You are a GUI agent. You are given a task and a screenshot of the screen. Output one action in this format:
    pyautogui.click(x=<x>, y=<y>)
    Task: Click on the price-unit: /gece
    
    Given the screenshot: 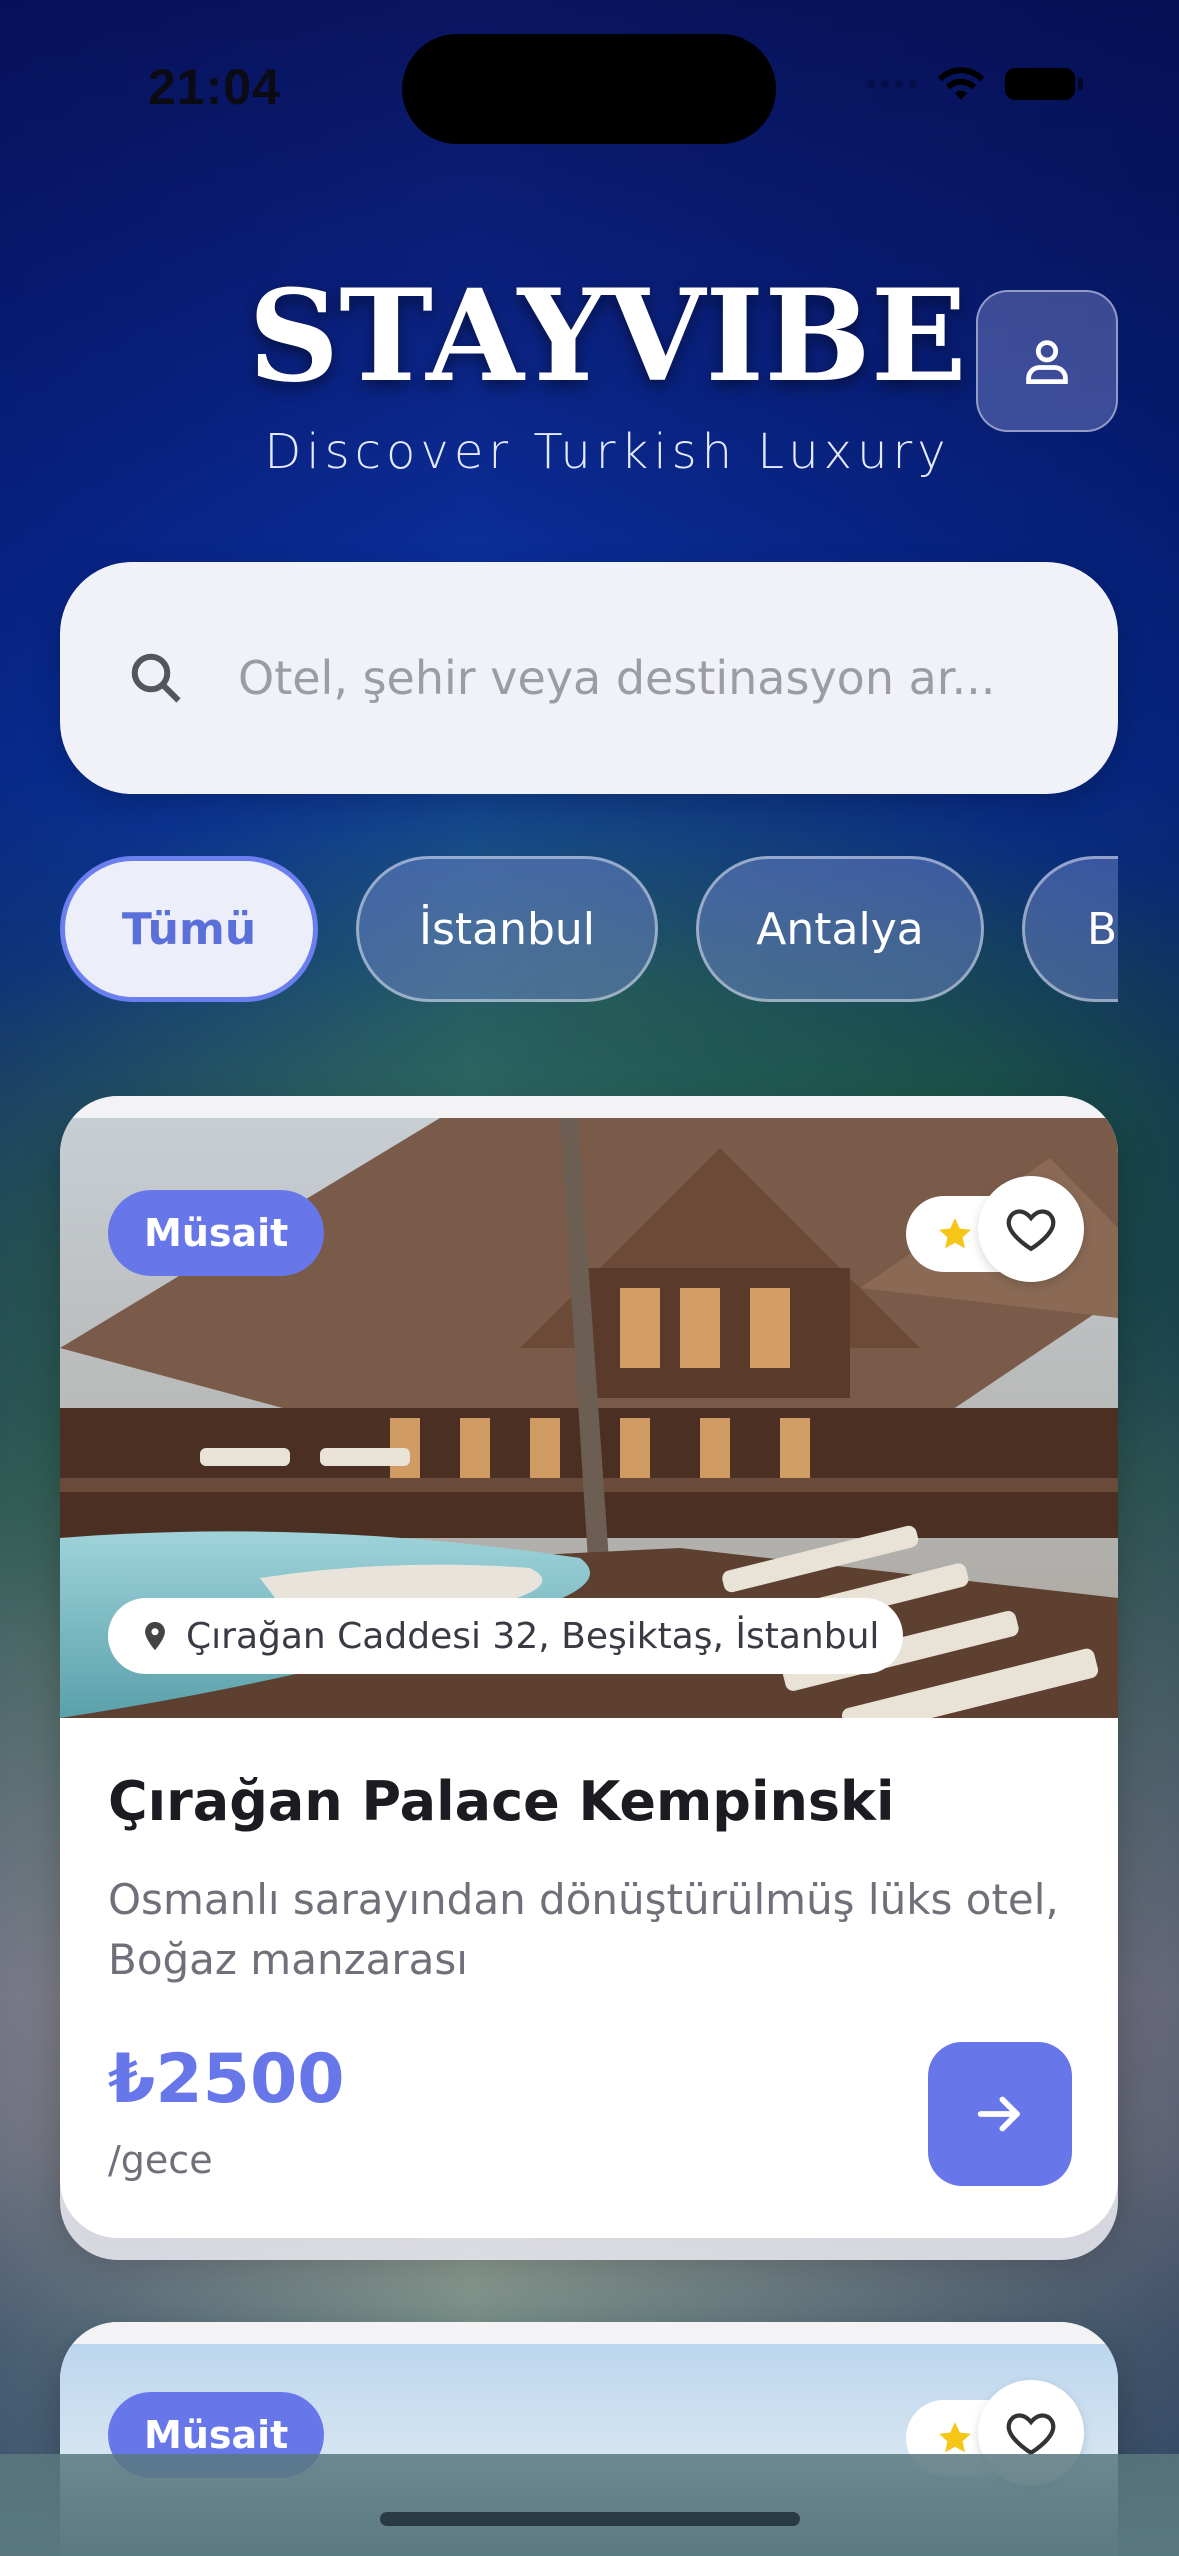 What is the action you would take?
    pyautogui.click(x=160, y=2160)
    